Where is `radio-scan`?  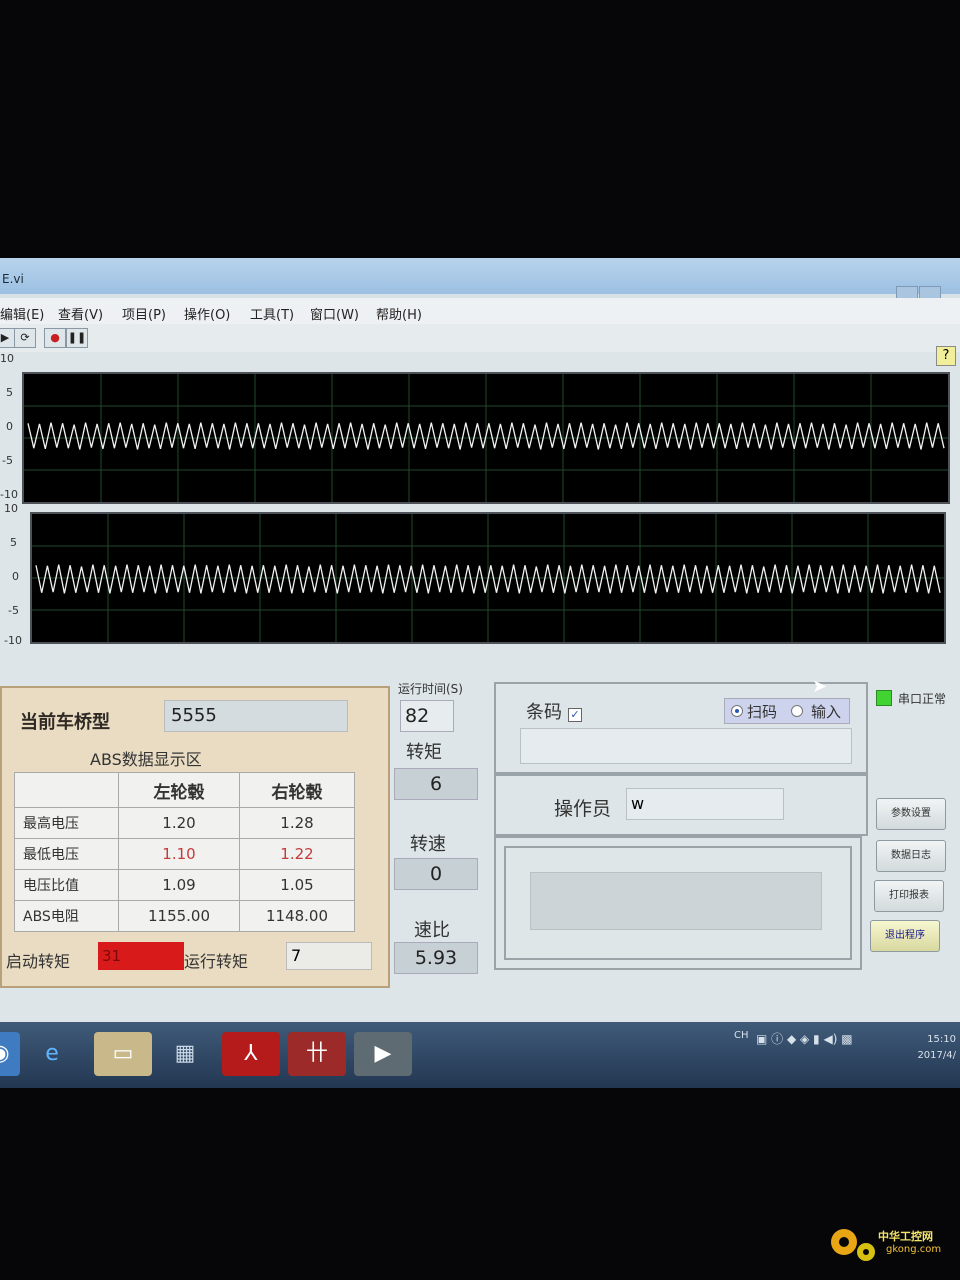 radio-scan is located at coordinates (737, 711).